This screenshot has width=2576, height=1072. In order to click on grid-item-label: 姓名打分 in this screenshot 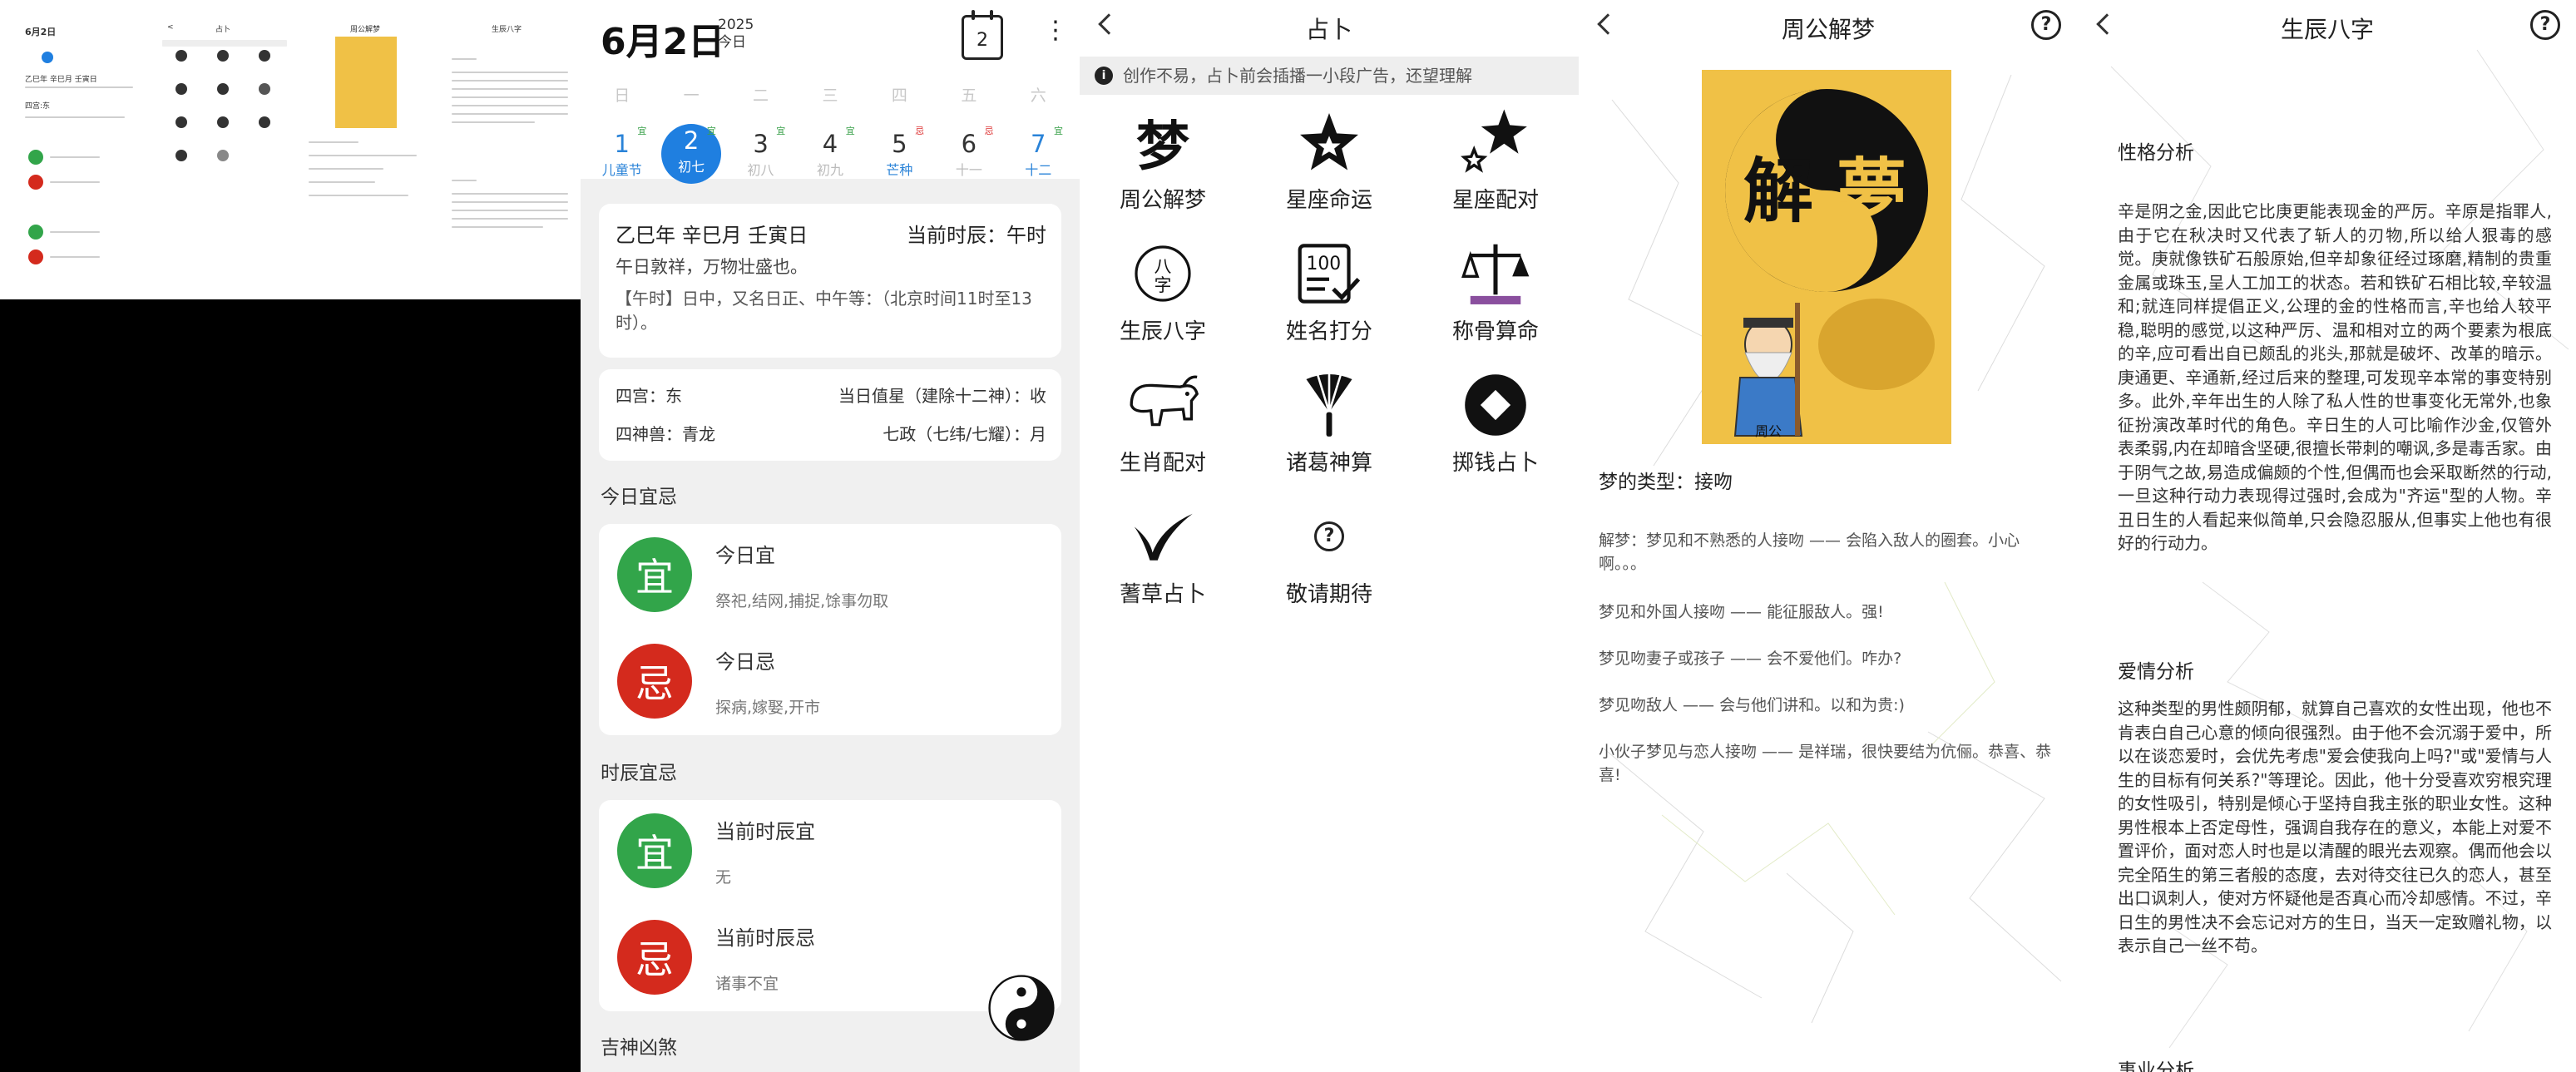, I will do `click(1328, 331)`.